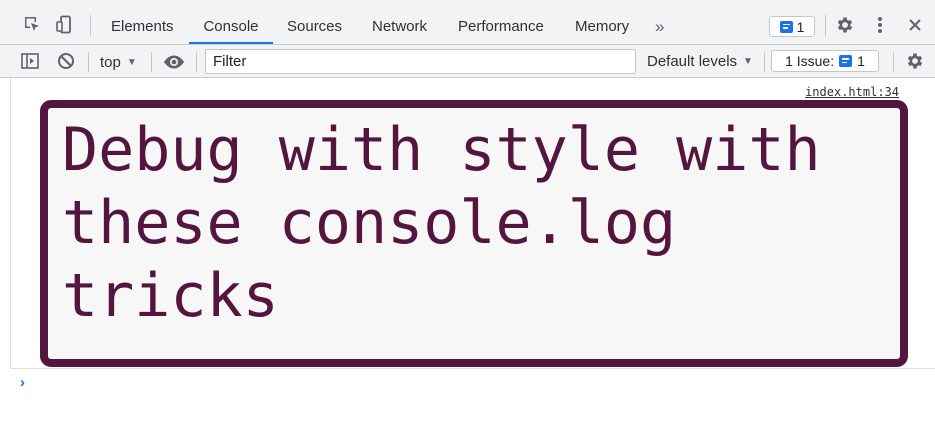 The image size is (935, 433). Describe the element at coordinates (420, 61) in the screenshot. I see `filter-input` at that location.